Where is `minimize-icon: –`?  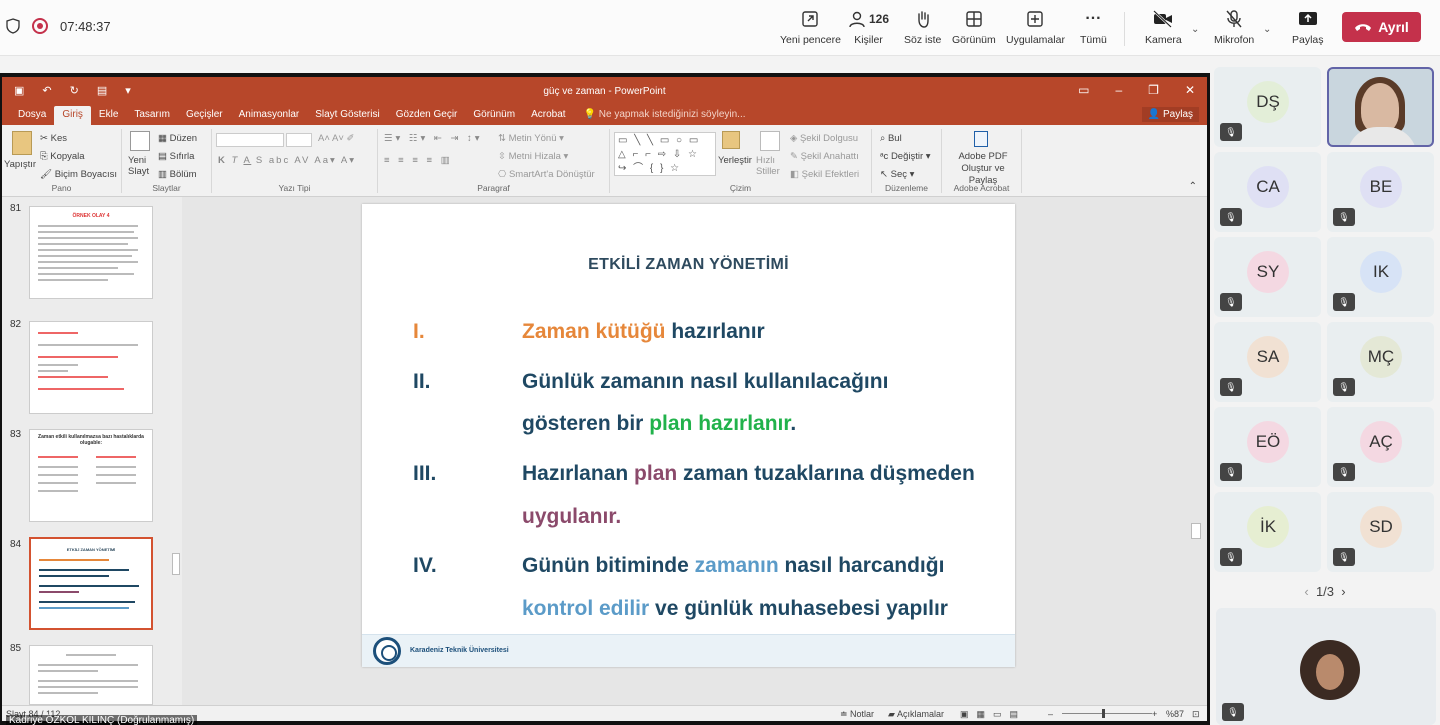
minimize-icon: – is located at coordinates (1118, 90).